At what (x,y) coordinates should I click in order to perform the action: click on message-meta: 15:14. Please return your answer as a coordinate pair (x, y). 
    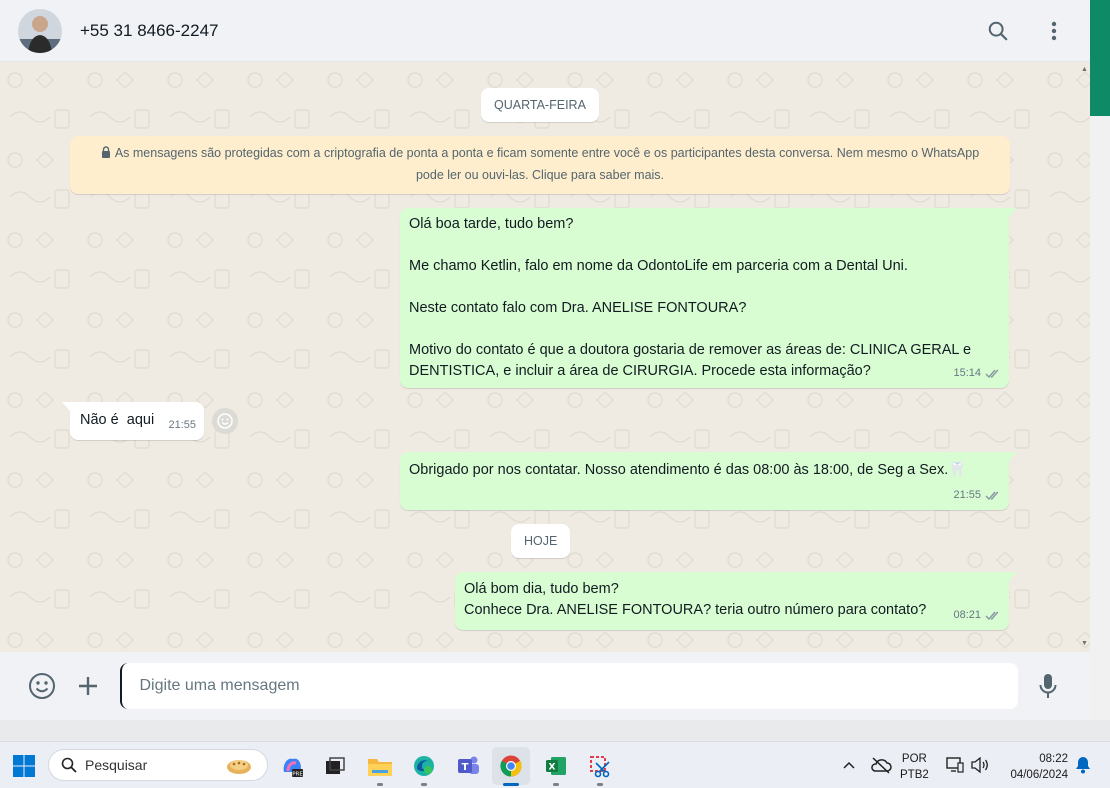
    Looking at the image, I should click on (977, 373).